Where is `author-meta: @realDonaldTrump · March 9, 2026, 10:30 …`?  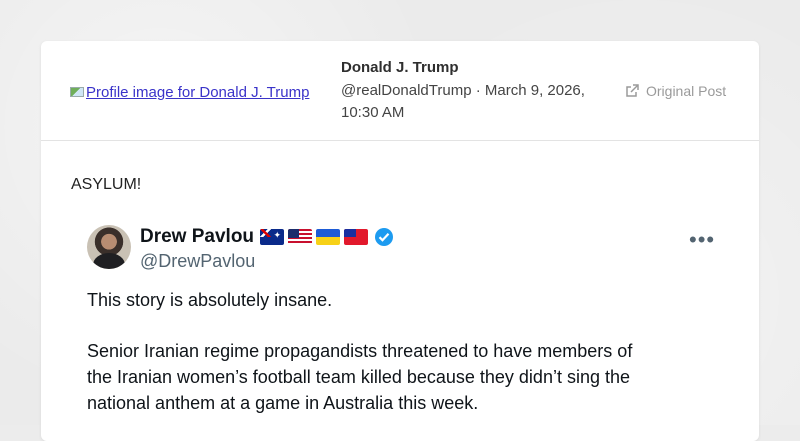
author-meta: @realDonaldTrump · March 9, 2026, 10:30 … is located at coordinates (476, 102).